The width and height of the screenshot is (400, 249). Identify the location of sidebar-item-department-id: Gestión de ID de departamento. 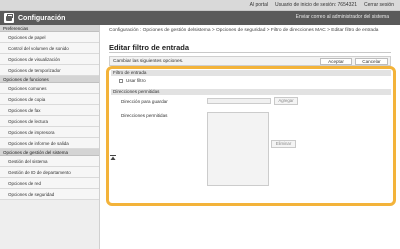
(49, 172).